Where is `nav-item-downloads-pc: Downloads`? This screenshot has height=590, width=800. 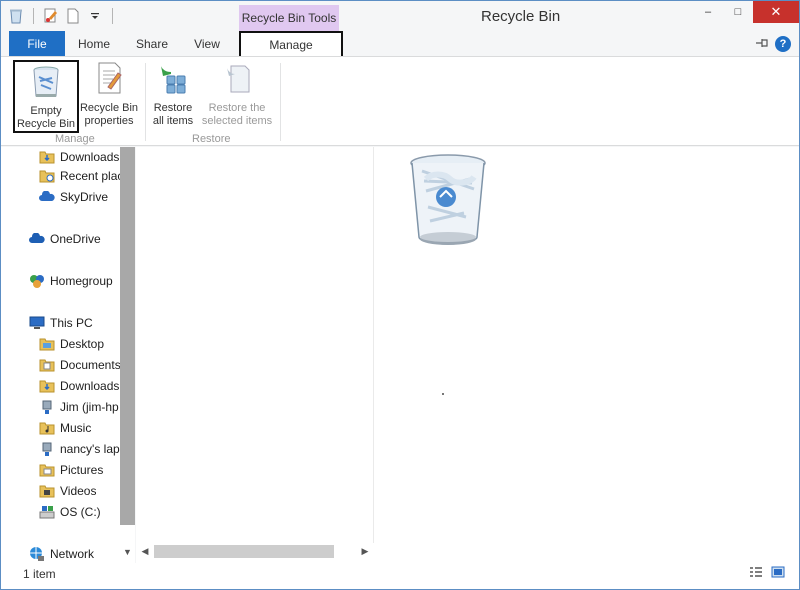 nav-item-downloads-pc: Downloads is located at coordinates (79, 386).